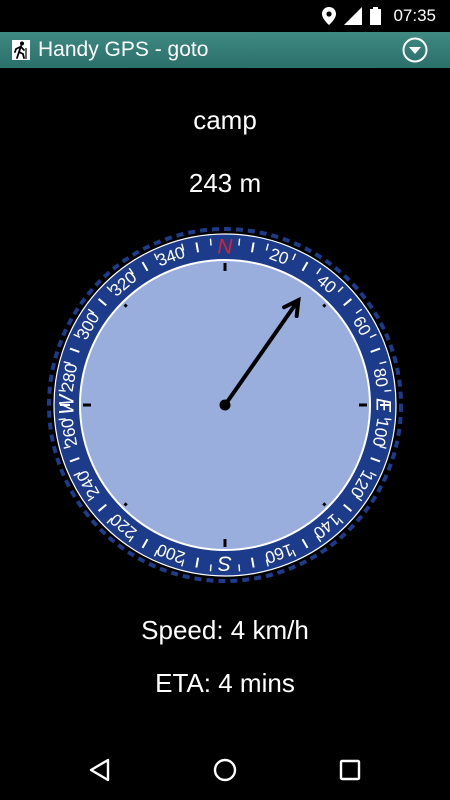 Image resolution: width=450 pixels, height=800 pixels. What do you see at coordinates (329, 16) in the screenshot?
I see `location-icon` at bounding box center [329, 16].